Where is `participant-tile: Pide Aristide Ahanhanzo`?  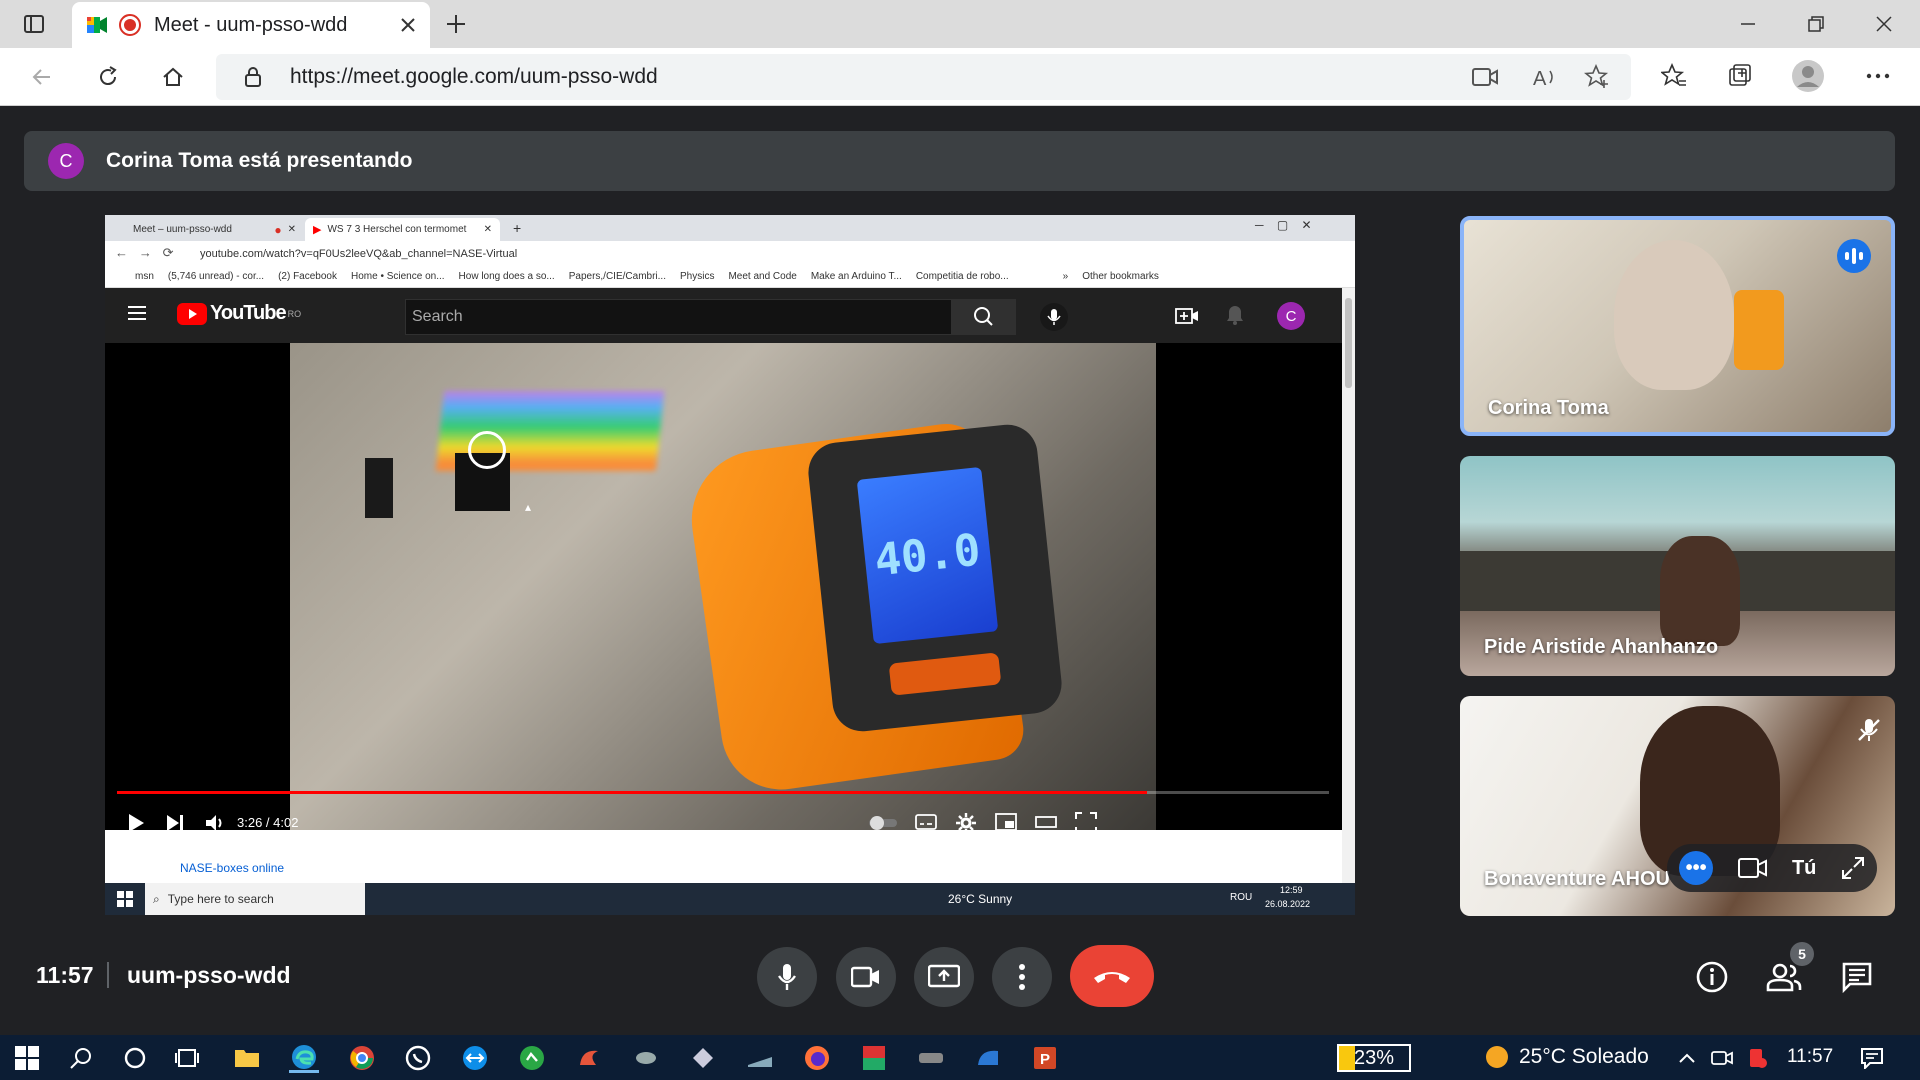 participant-tile: Pide Aristide Ahanhanzo is located at coordinates (1677, 566).